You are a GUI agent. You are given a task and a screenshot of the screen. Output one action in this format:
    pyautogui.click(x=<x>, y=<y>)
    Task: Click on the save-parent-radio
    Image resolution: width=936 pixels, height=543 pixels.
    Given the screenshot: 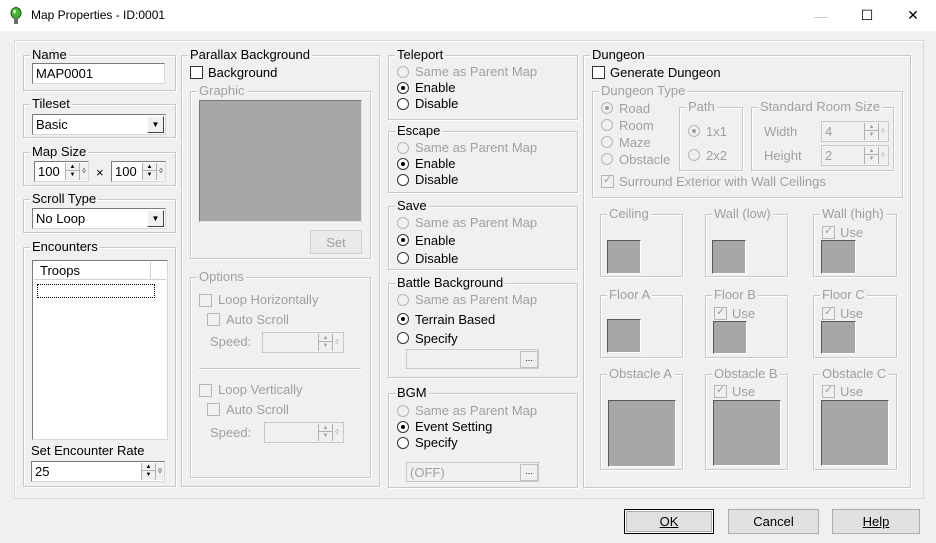 What is the action you would take?
    pyautogui.click(x=403, y=223)
    